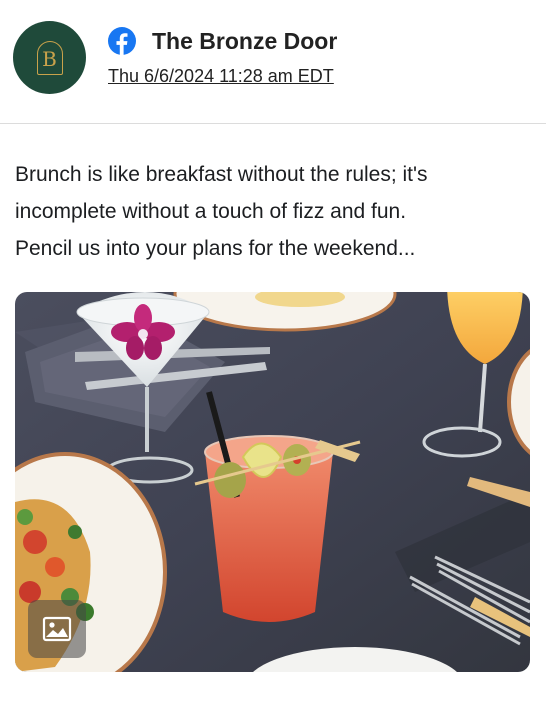 Image resolution: width=546 pixels, height=704 pixels. I want to click on header-divider, so click(273, 123).